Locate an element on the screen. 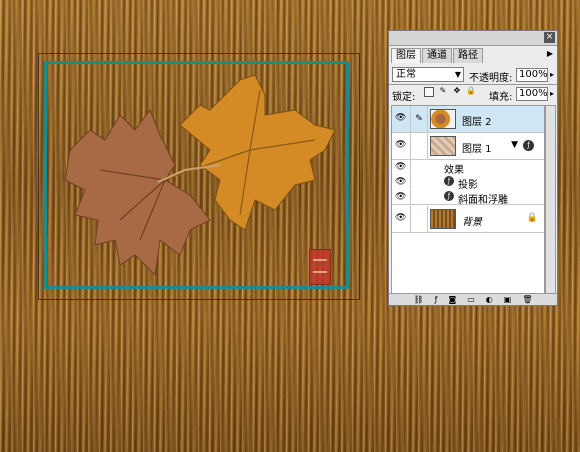 Image resolution: width=580 pixels, height=452 pixels. effect-row-drop-shadow: 👁 ƒ 投影 is located at coordinates (468, 183).